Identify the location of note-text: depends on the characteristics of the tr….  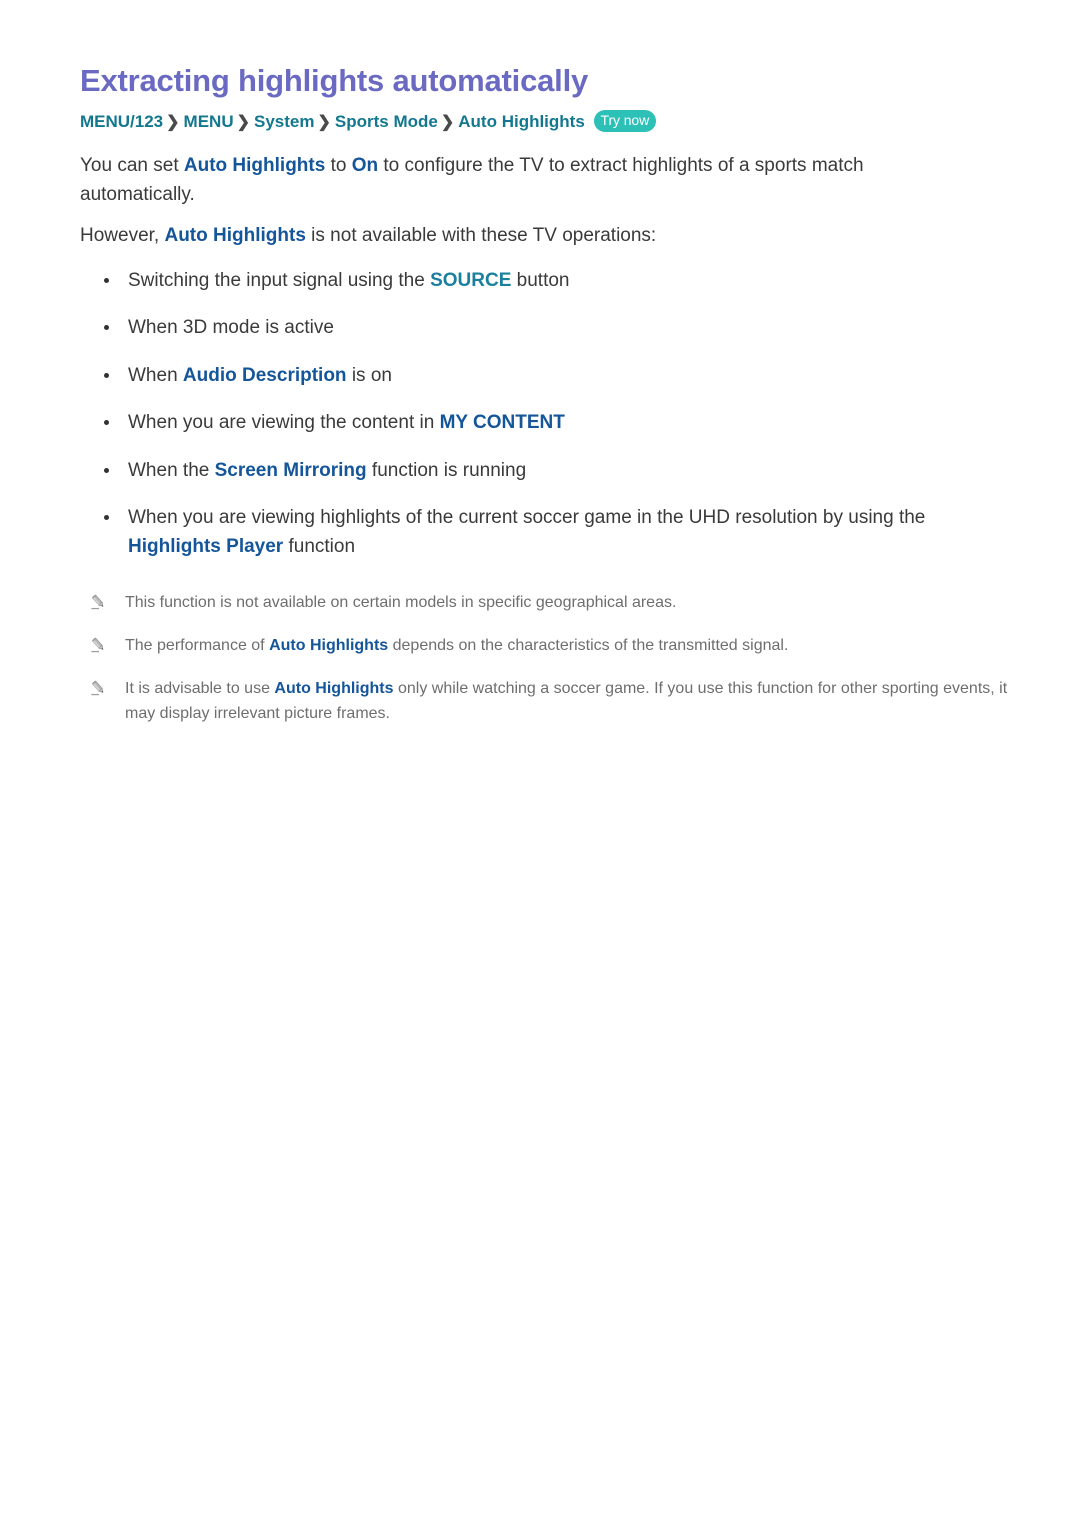
(588, 646).